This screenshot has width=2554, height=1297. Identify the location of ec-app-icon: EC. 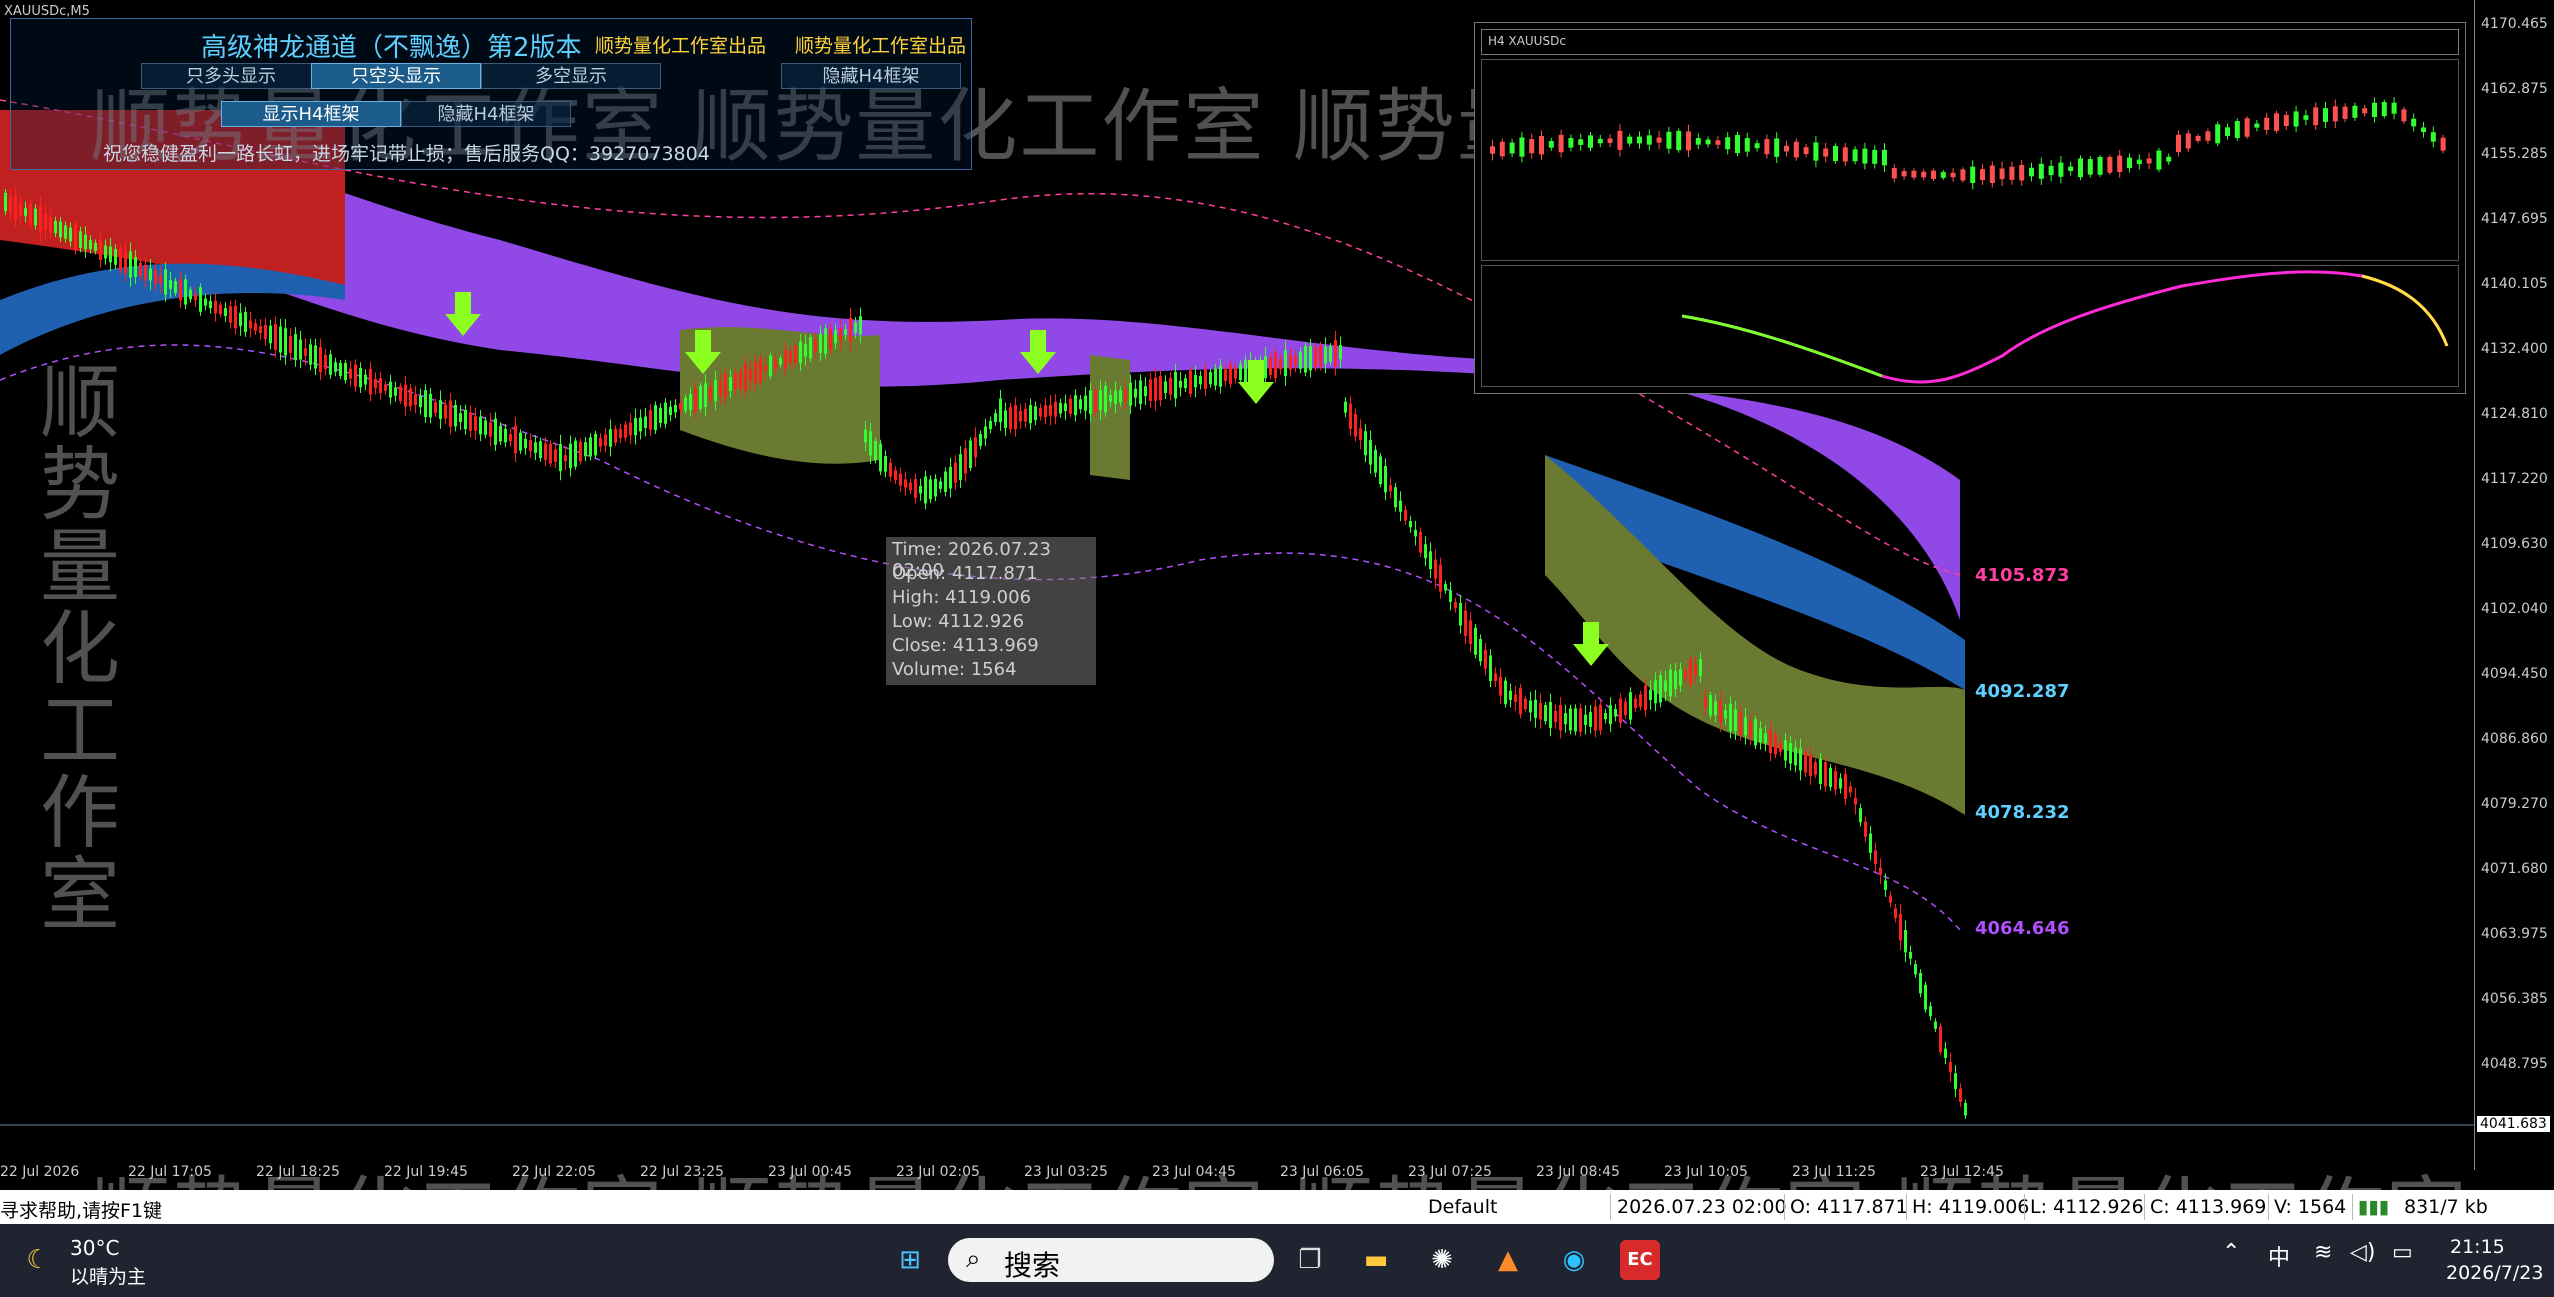
(1640, 1260).